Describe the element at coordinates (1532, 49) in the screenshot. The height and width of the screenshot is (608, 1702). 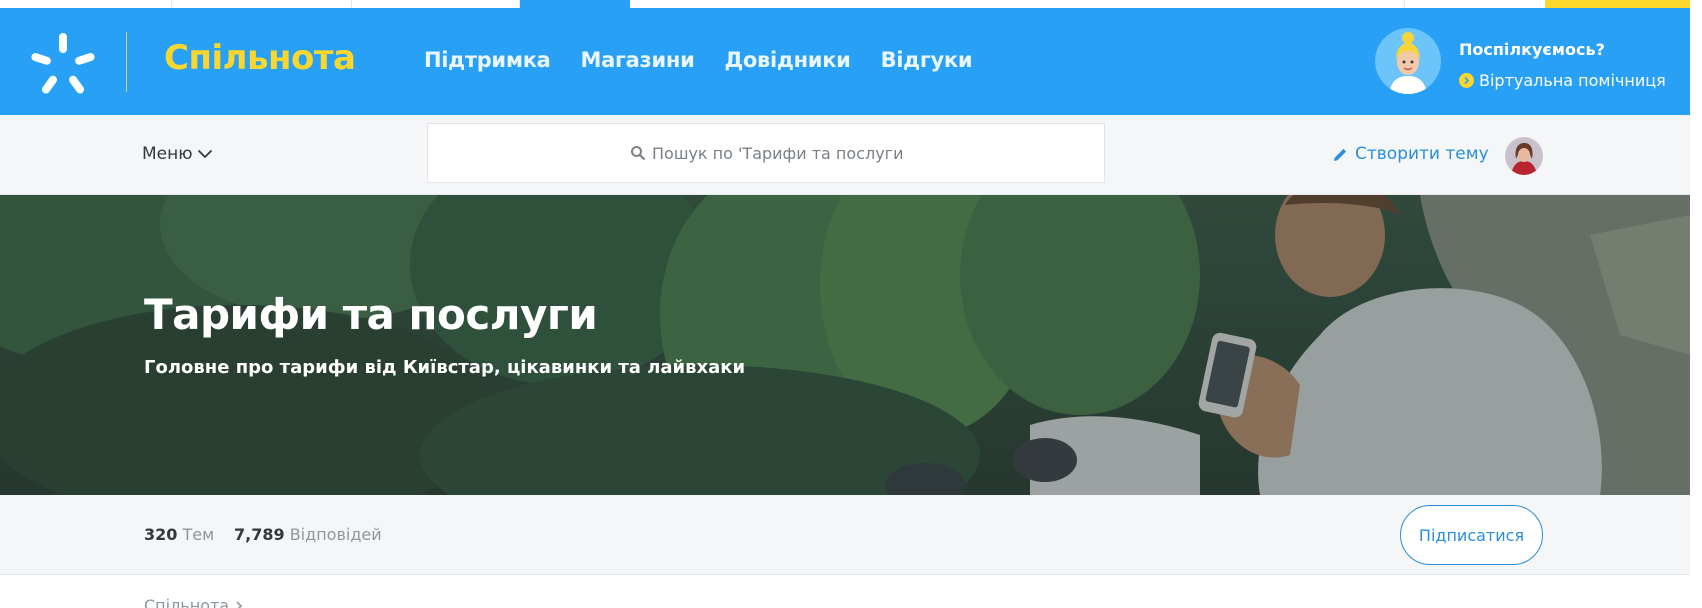
I see `assistant-title: Поспілкуємось?` at that location.